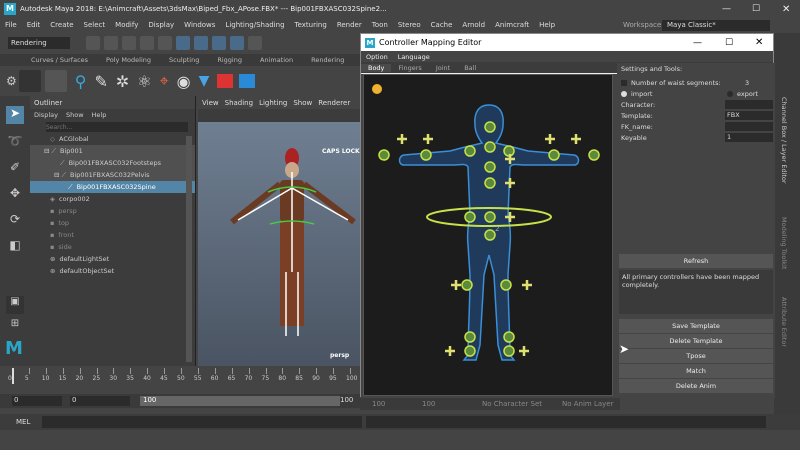 This screenshot has width=800, height=450. Describe the element at coordinates (112, 151) in the screenshot. I see `list-item: ⊟ ⟋ Bip001` at that location.